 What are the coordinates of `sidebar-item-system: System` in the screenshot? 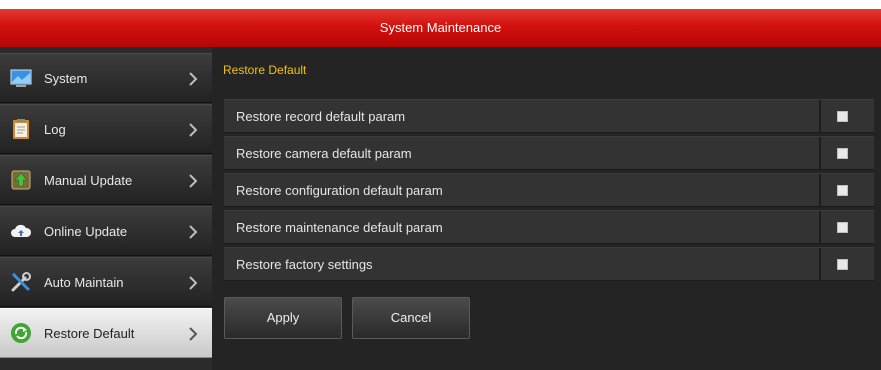 It's located at (106, 78).